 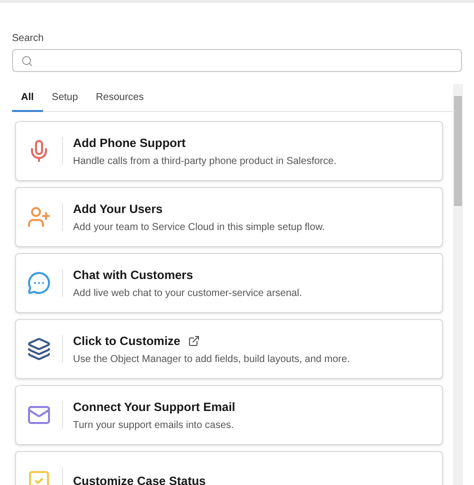 I want to click on card-description: Add your team to Service Cloud in this simple setup flow., so click(x=199, y=227).